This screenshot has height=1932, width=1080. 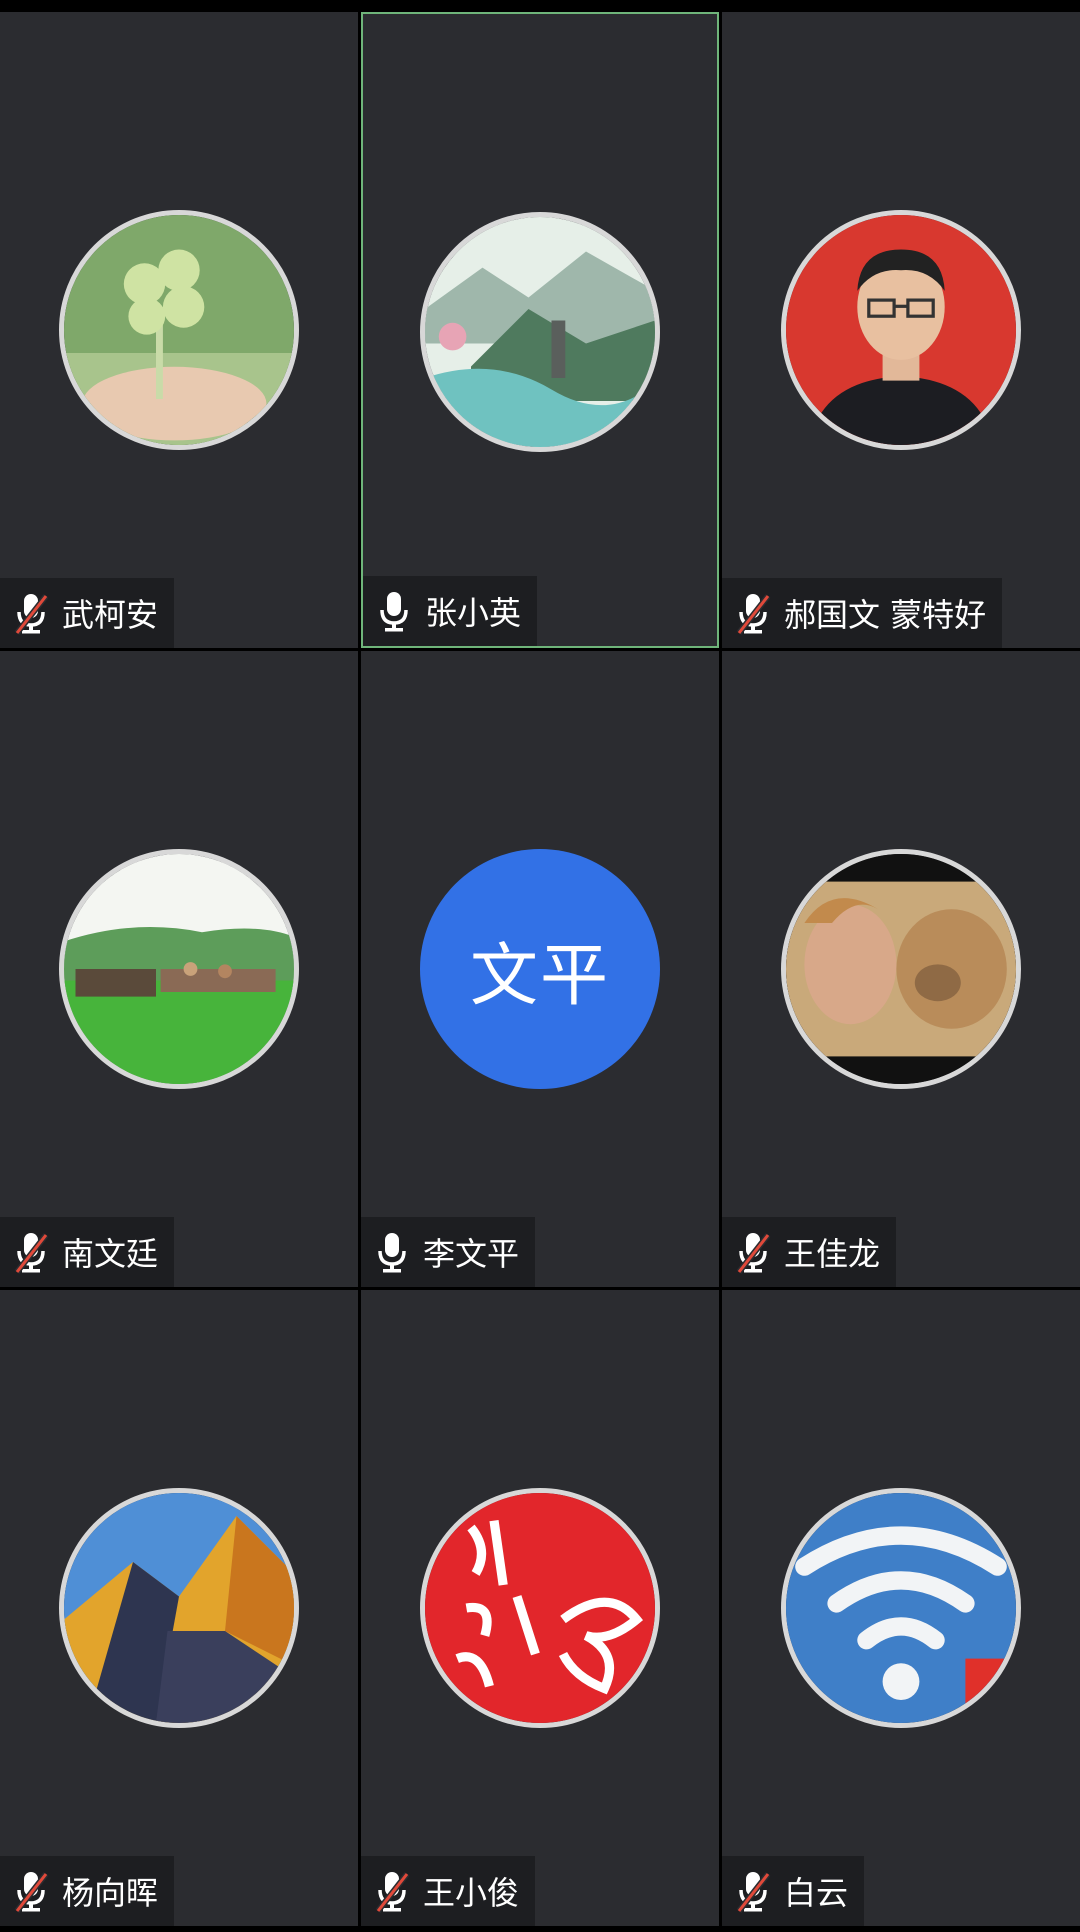 I want to click on mountain-image, so click(x=179, y=1608).